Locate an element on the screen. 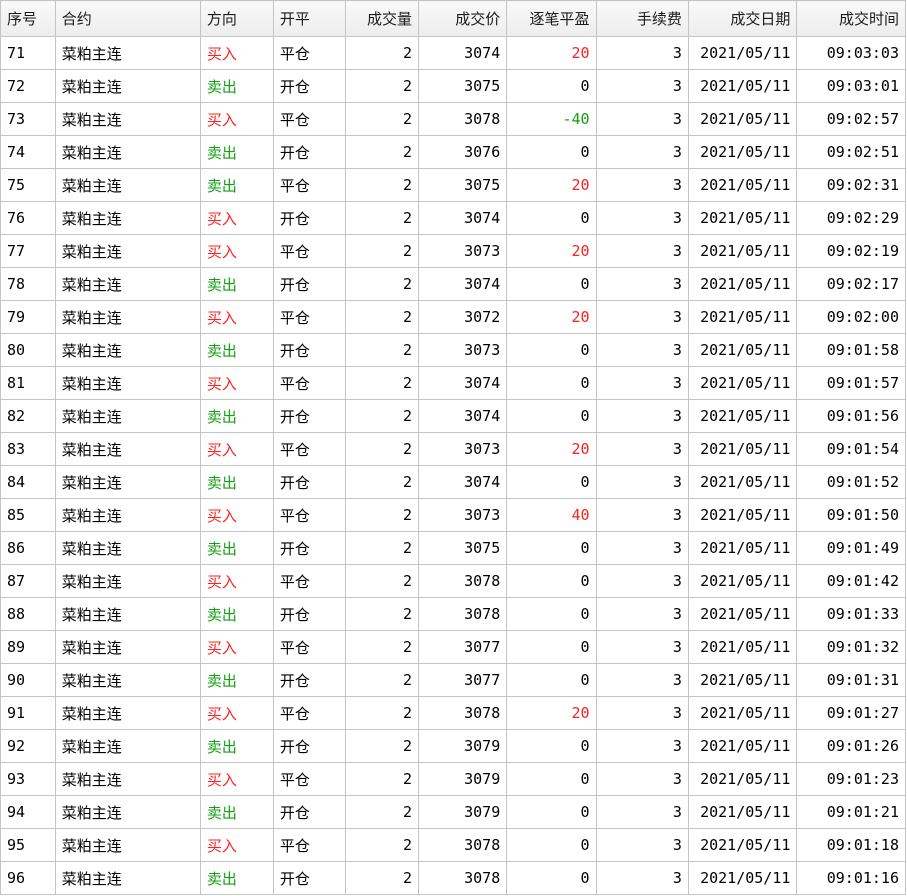 The image size is (907, 896). table-row: 74 菜粕主连 卖出 开仓 2 3076 0 3 2021/05/11 09:02:51 is located at coordinates (453, 152).